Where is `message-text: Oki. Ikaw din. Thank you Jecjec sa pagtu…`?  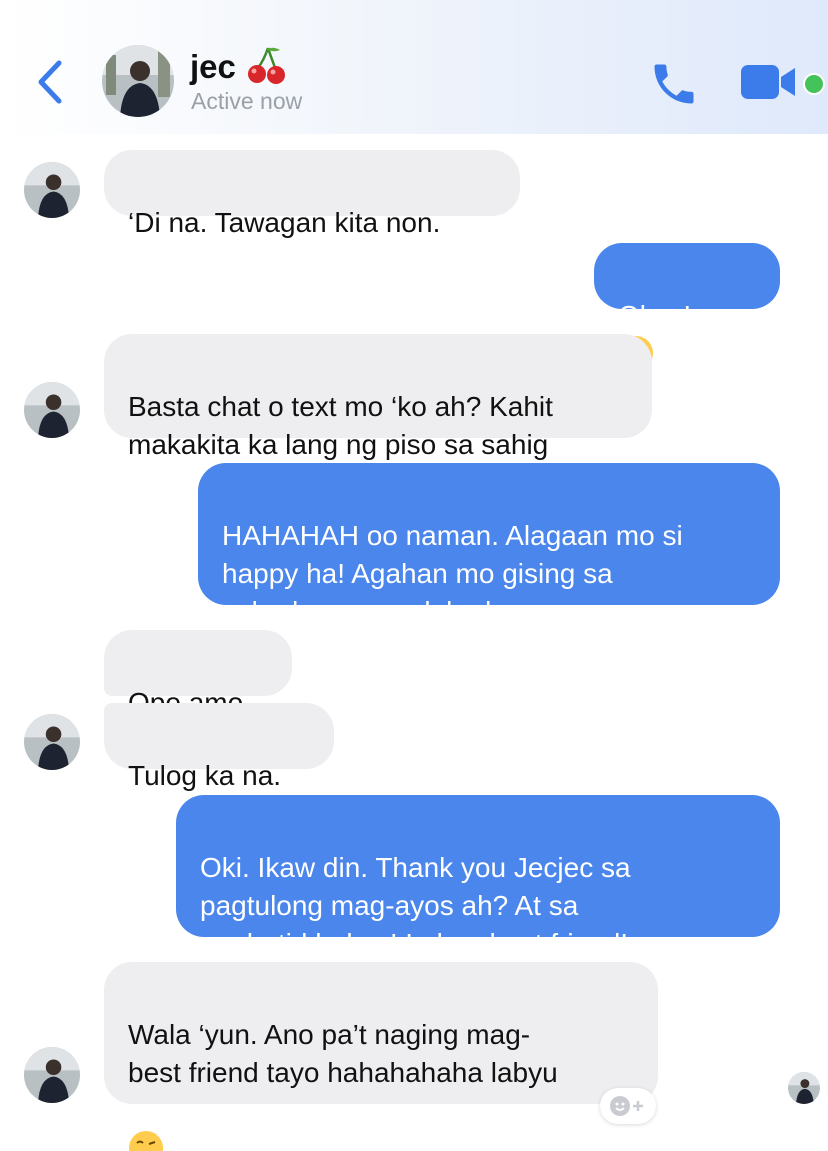 message-text: Oki. Ikaw din. Thank you Jecjec sa pagtu… is located at coordinates (415, 905).